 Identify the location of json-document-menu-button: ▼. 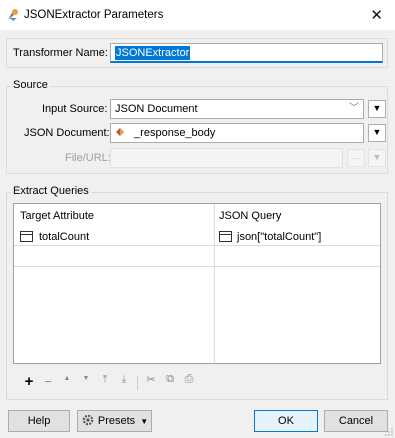
(377, 133).